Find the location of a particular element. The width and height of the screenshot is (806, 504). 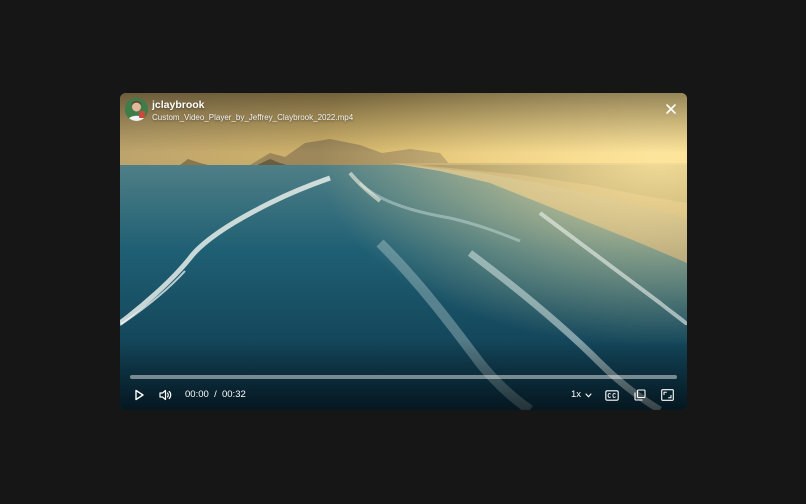

username: jclaybrook is located at coordinates (252, 105).